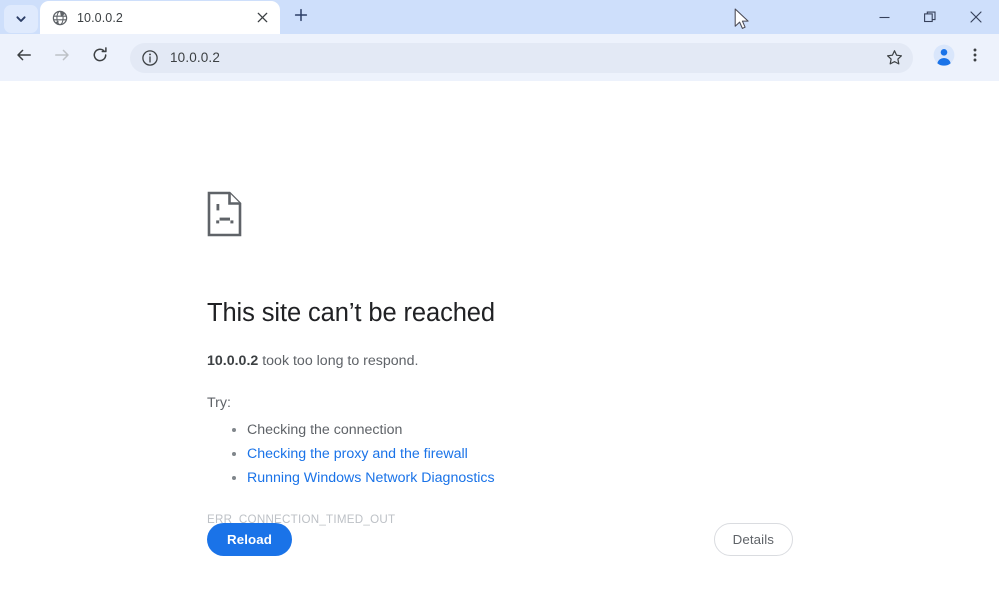 This screenshot has height=610, width=999. What do you see at coordinates (249, 539) in the screenshot?
I see `reload-page-button: Reload` at bounding box center [249, 539].